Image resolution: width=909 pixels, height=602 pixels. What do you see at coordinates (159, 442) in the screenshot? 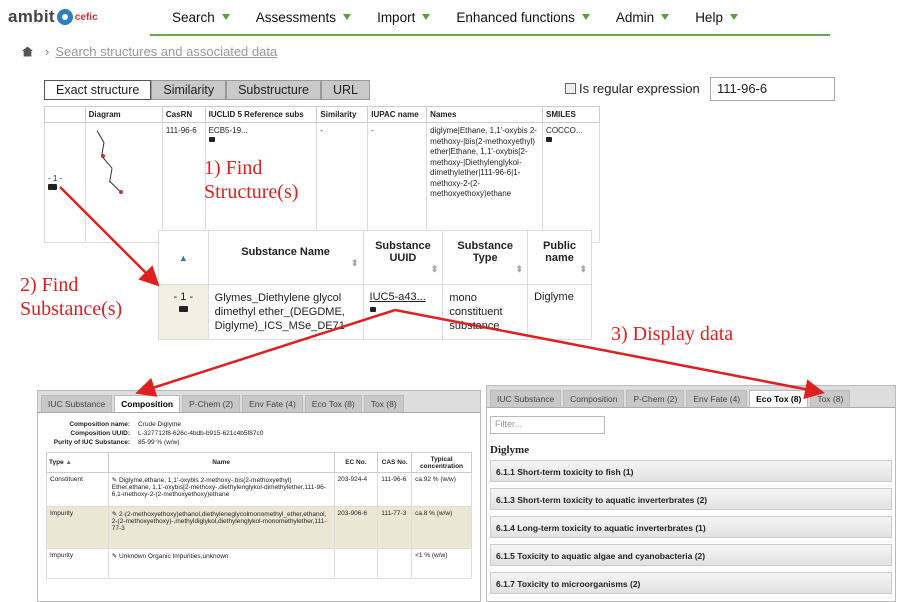
I see `meta-value: 85-99 % (w/w)` at bounding box center [159, 442].